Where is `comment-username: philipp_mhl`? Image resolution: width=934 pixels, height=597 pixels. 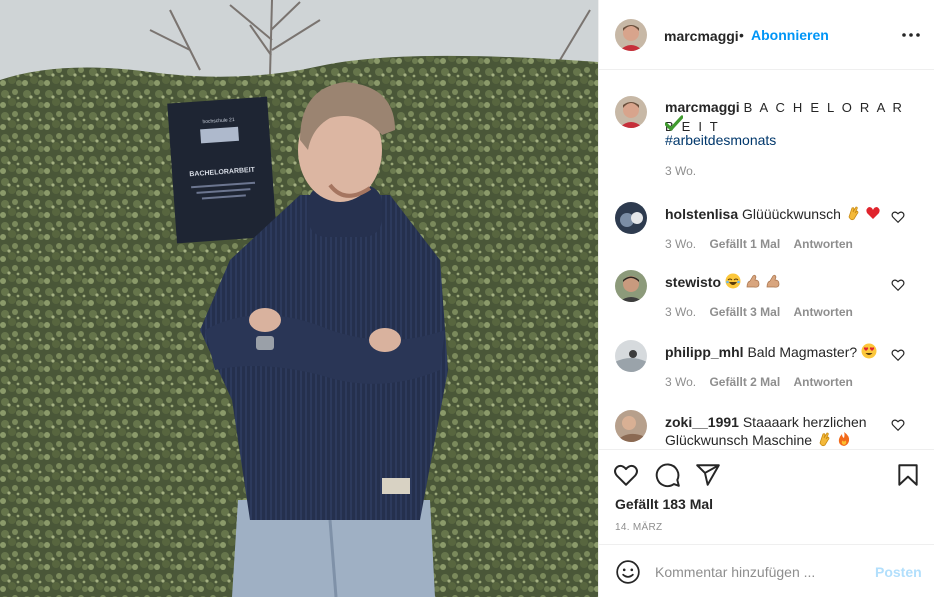 comment-username: philipp_mhl is located at coordinates (704, 352).